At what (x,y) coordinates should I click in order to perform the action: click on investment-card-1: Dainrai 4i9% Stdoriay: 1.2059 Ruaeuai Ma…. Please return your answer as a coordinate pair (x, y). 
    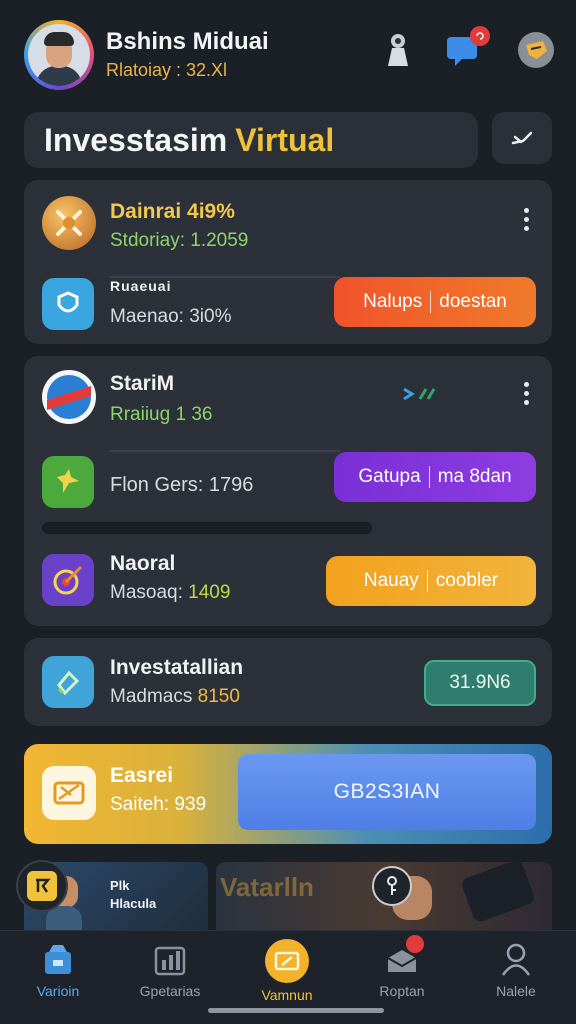
    Looking at the image, I should click on (288, 262).